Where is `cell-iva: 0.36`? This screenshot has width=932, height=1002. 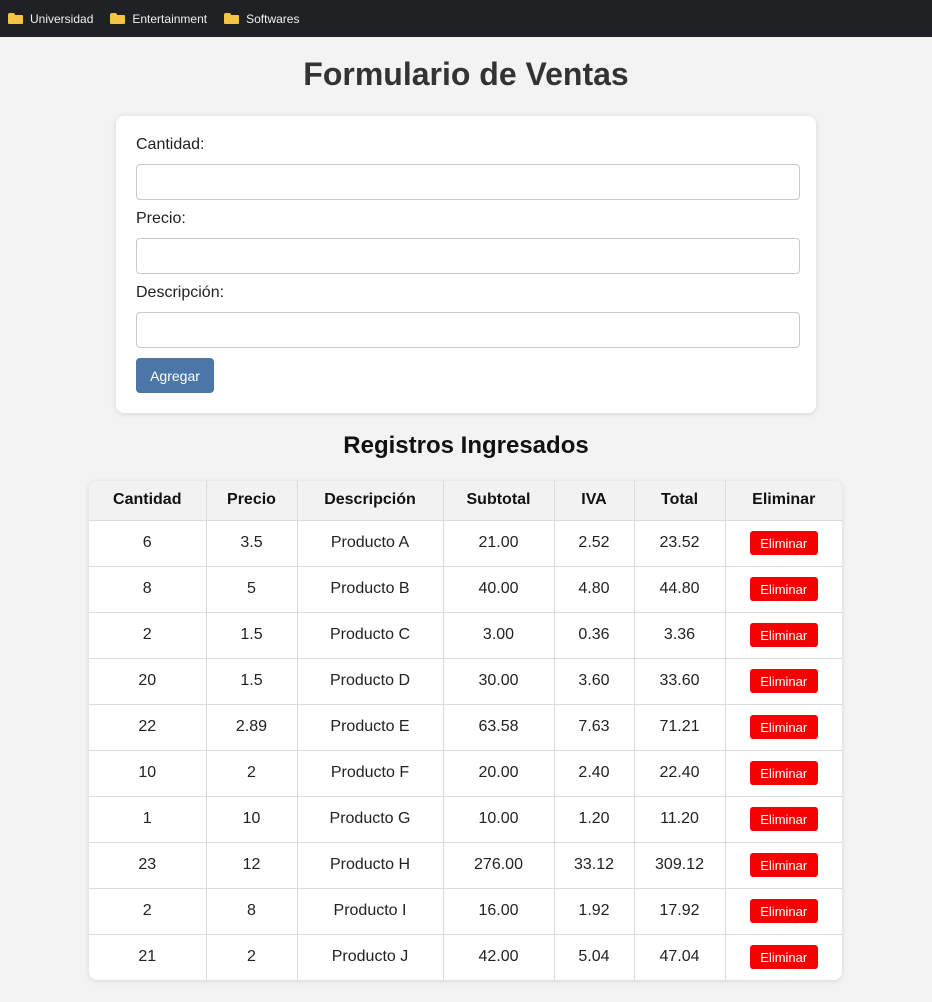
cell-iva: 0.36 is located at coordinates (594, 635).